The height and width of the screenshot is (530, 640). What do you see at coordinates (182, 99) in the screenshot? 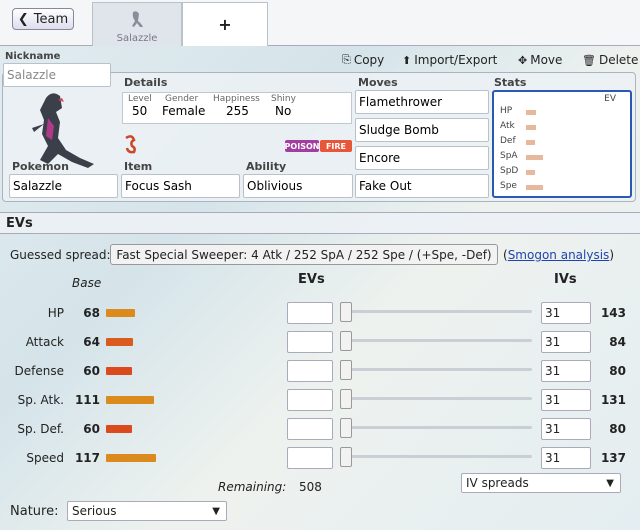
I see `gender-label: Gender` at bounding box center [182, 99].